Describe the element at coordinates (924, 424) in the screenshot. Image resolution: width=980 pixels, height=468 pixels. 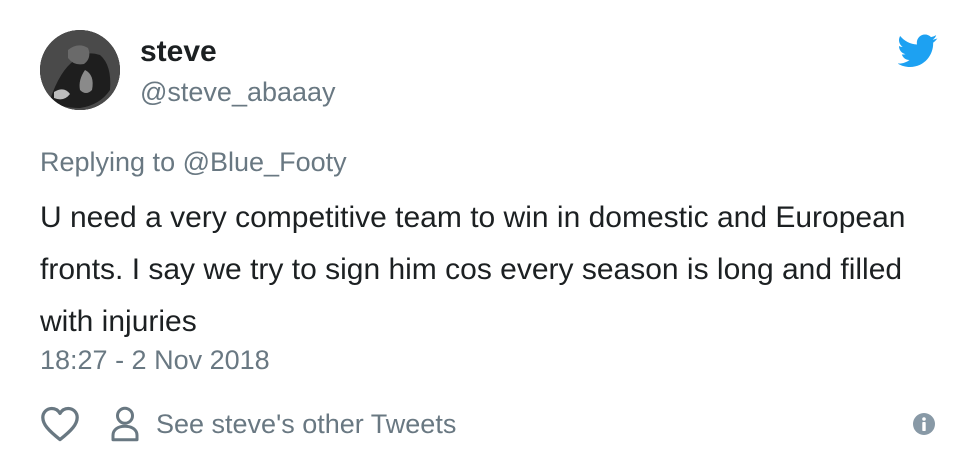
I see `info-icon` at that location.